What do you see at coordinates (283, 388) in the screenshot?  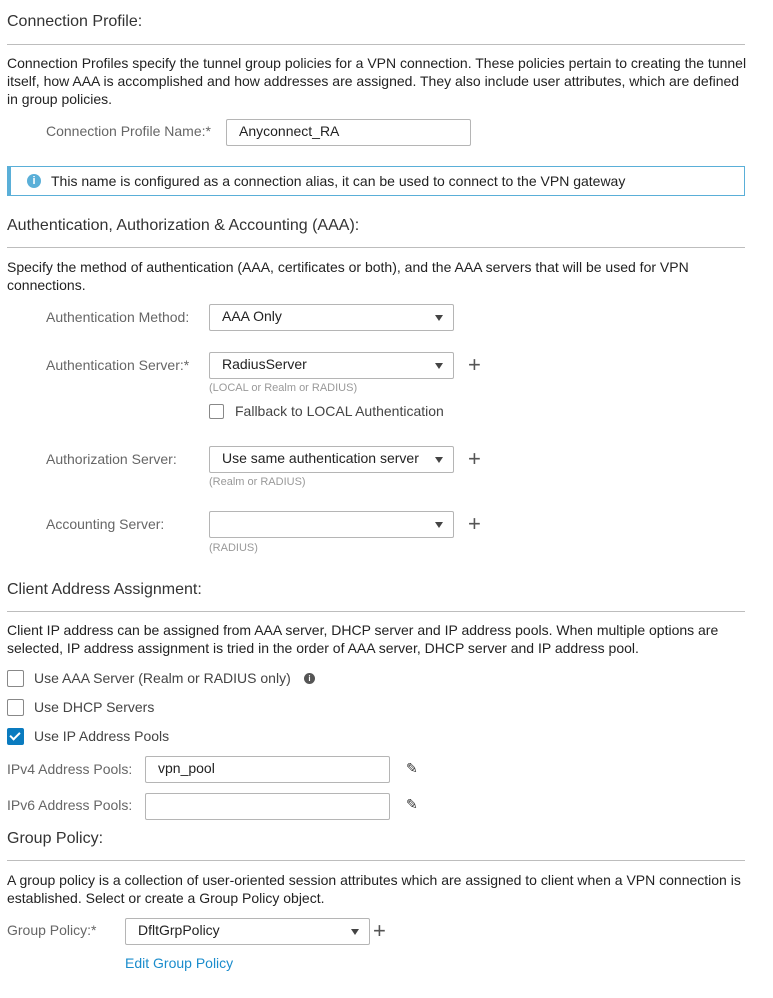 I see `auth-server-hint: (LOCAL or Realm or RADIUS)` at bounding box center [283, 388].